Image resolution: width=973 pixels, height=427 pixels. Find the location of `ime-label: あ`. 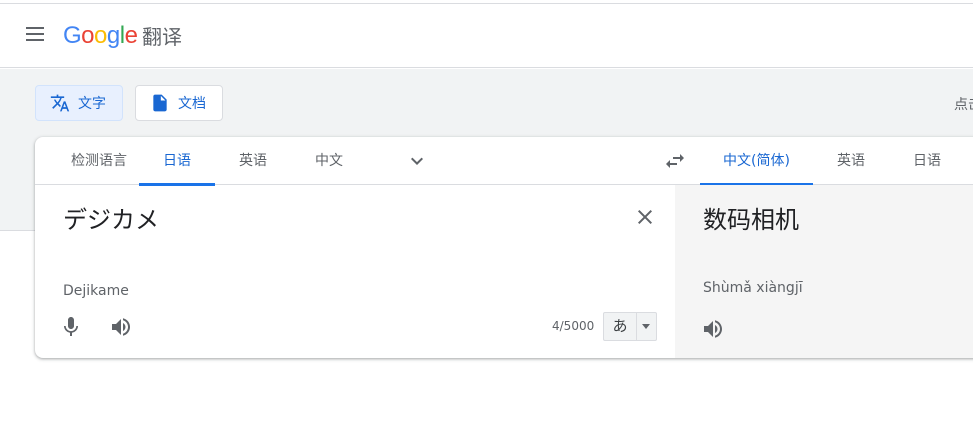

ime-label: あ is located at coordinates (620, 326).